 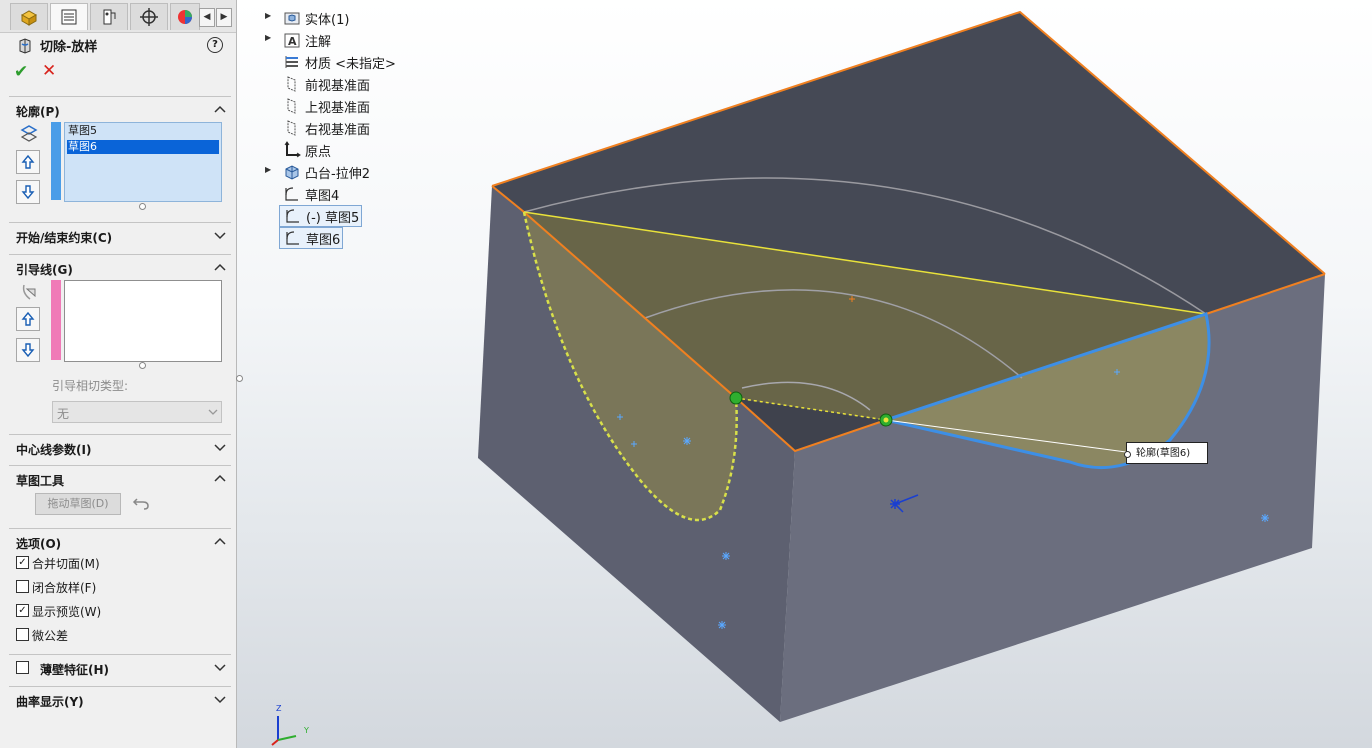 What do you see at coordinates (120, 476) in the screenshot?
I see `sketch-tools-section-header: 草图工具` at bounding box center [120, 476].